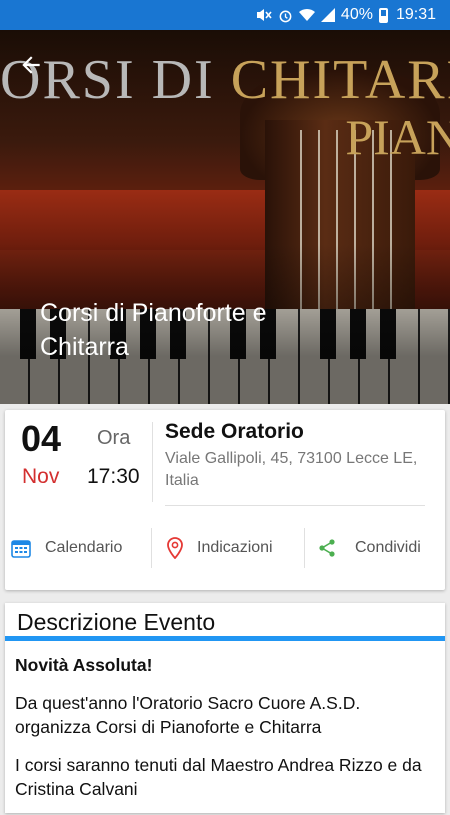  Describe the element at coordinates (415, 14) in the screenshot. I see `clock: 19:31` at that location.